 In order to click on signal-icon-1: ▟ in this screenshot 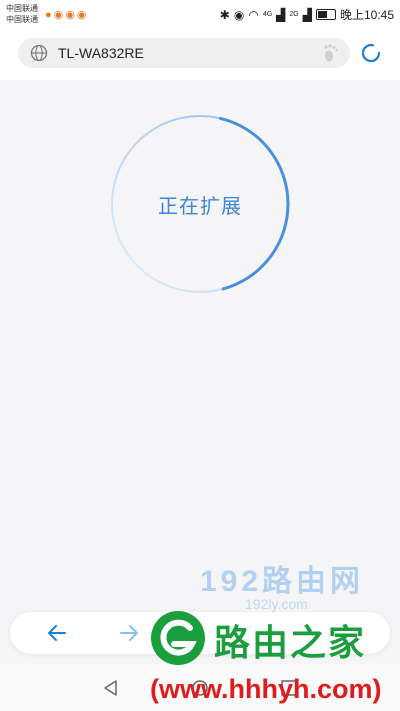, I will do `click(281, 14)`.